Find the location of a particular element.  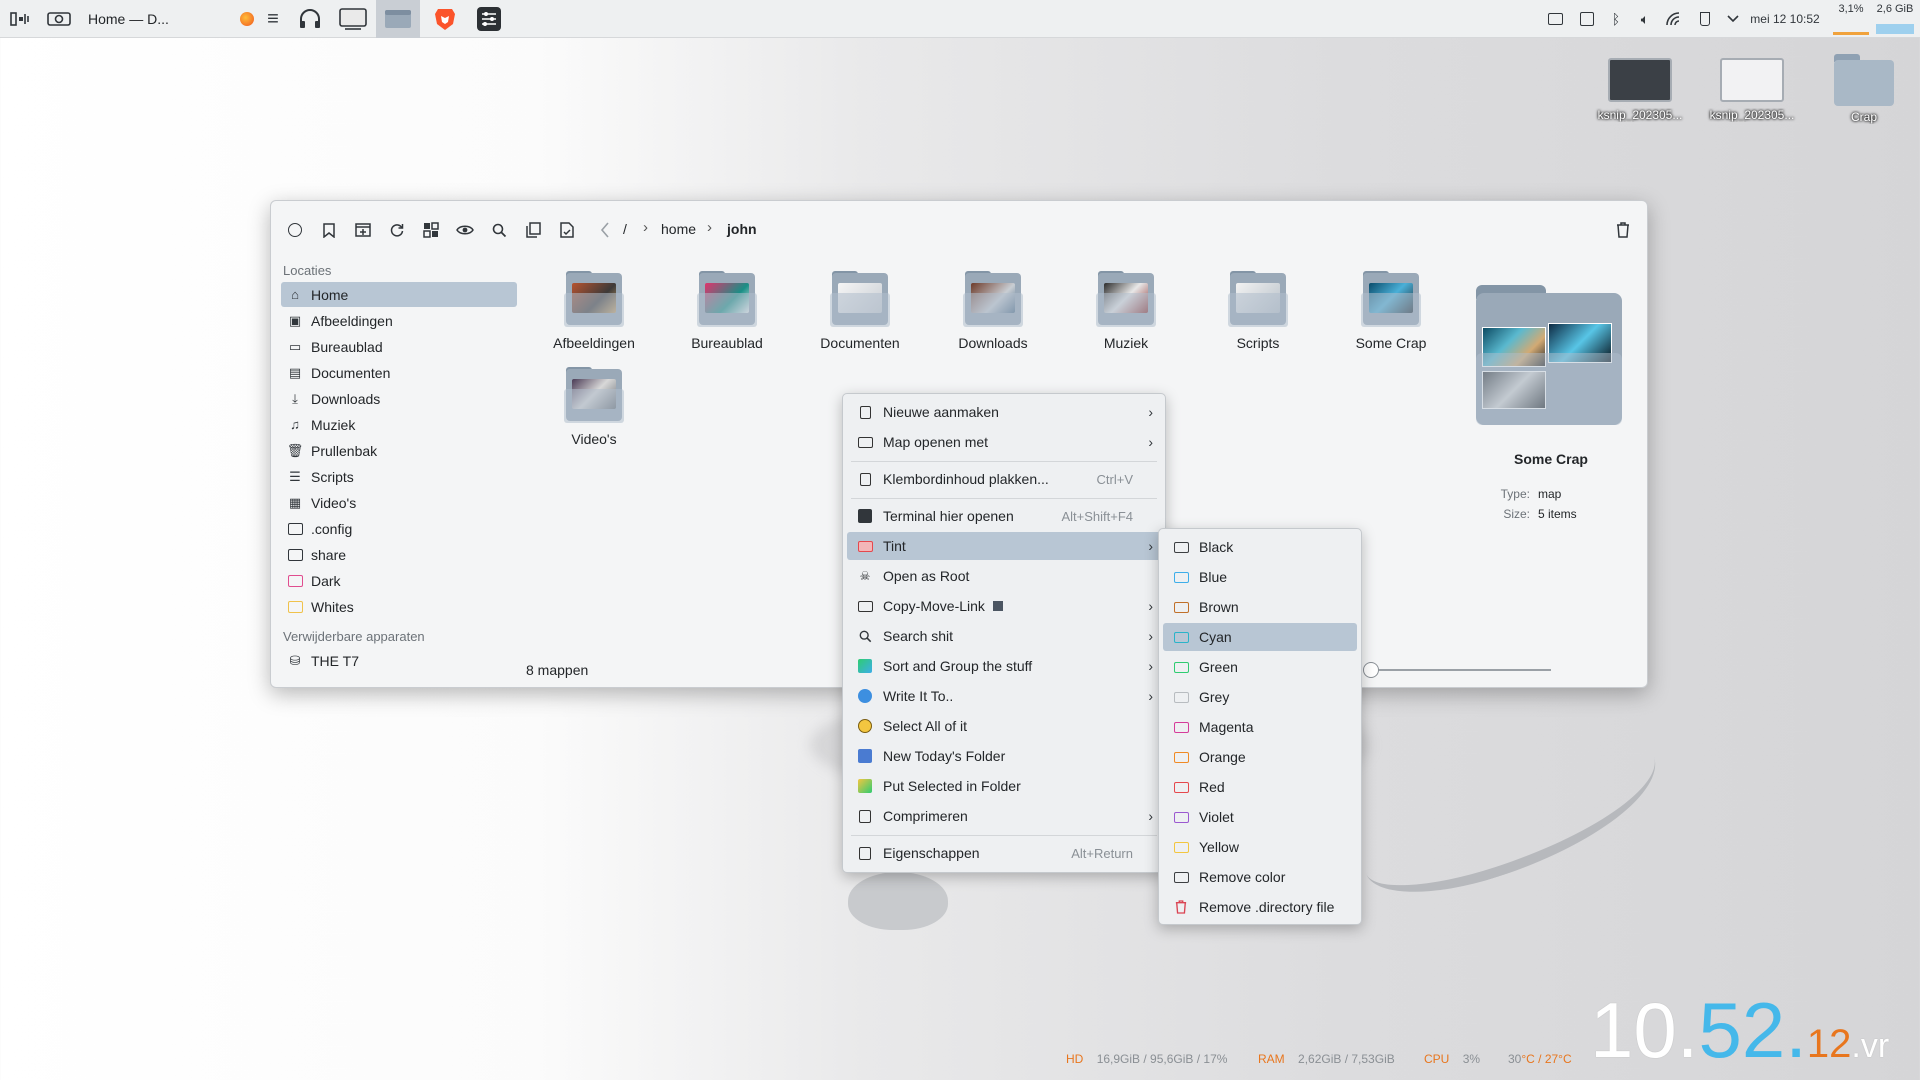

menu-item-write-it-to: Write It To.. › is located at coordinates (1004, 696).